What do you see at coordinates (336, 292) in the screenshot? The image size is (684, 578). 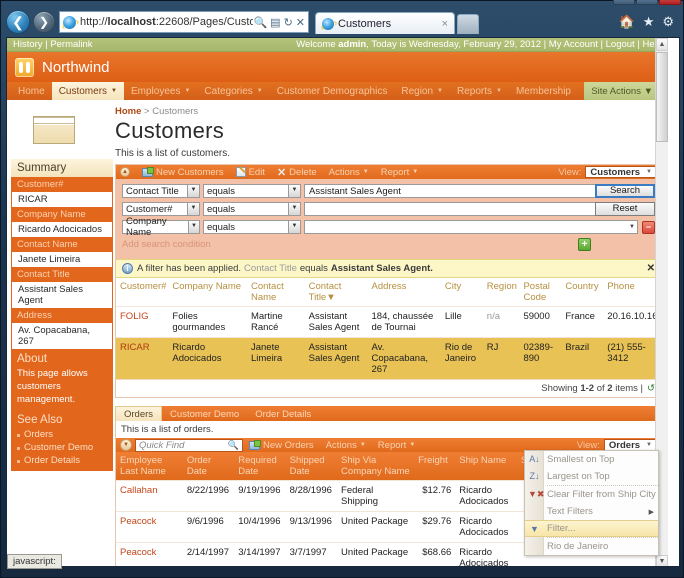 I see `column-header-contact-title: Contact Title▼` at bounding box center [336, 292].